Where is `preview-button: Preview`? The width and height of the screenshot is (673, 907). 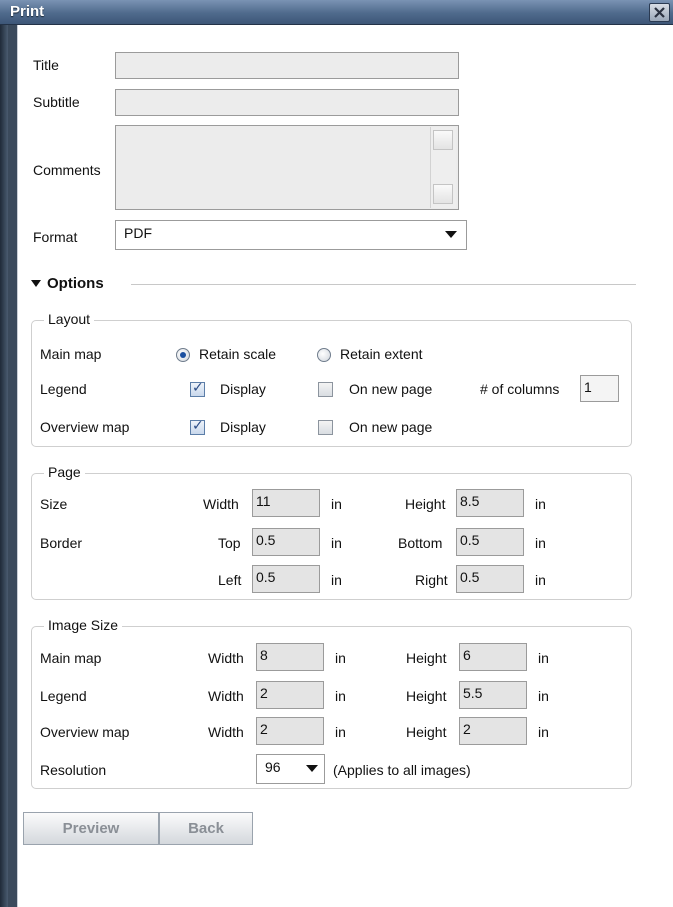
preview-button: Preview is located at coordinates (91, 828).